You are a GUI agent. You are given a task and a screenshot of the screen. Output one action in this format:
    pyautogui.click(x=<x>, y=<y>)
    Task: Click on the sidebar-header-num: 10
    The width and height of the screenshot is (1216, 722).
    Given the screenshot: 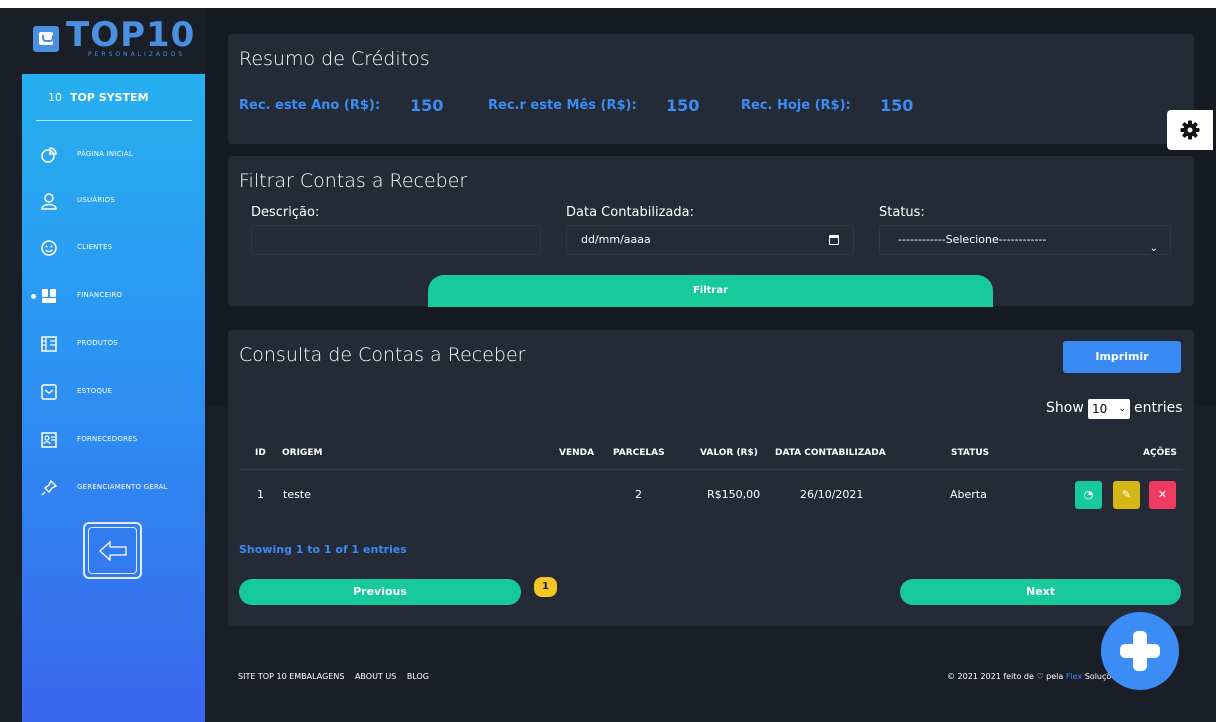 What is the action you would take?
    pyautogui.click(x=55, y=97)
    